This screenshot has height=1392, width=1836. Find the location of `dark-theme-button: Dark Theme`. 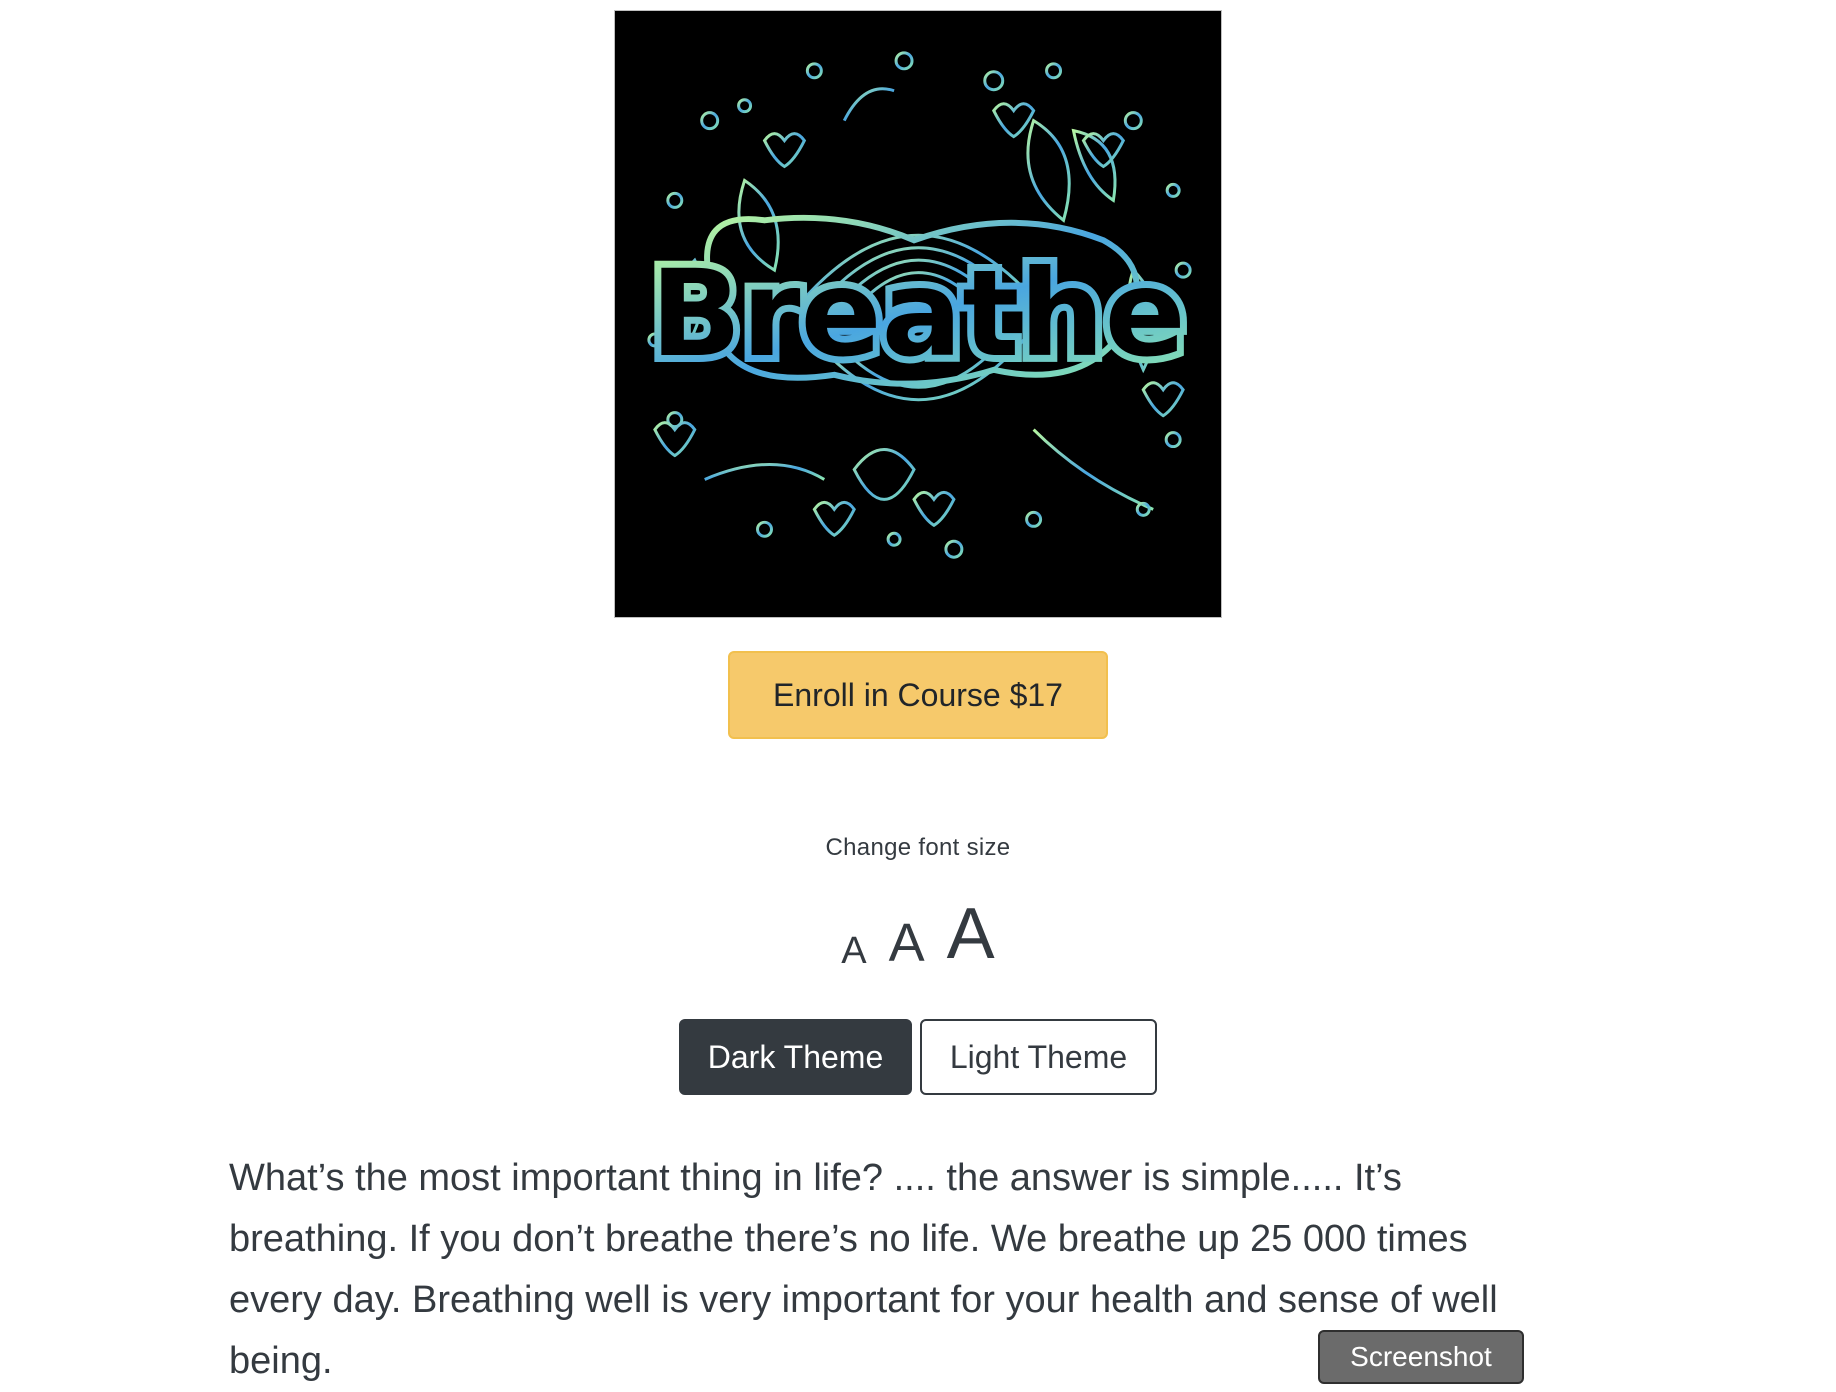

dark-theme-button: Dark Theme is located at coordinates (795, 1057).